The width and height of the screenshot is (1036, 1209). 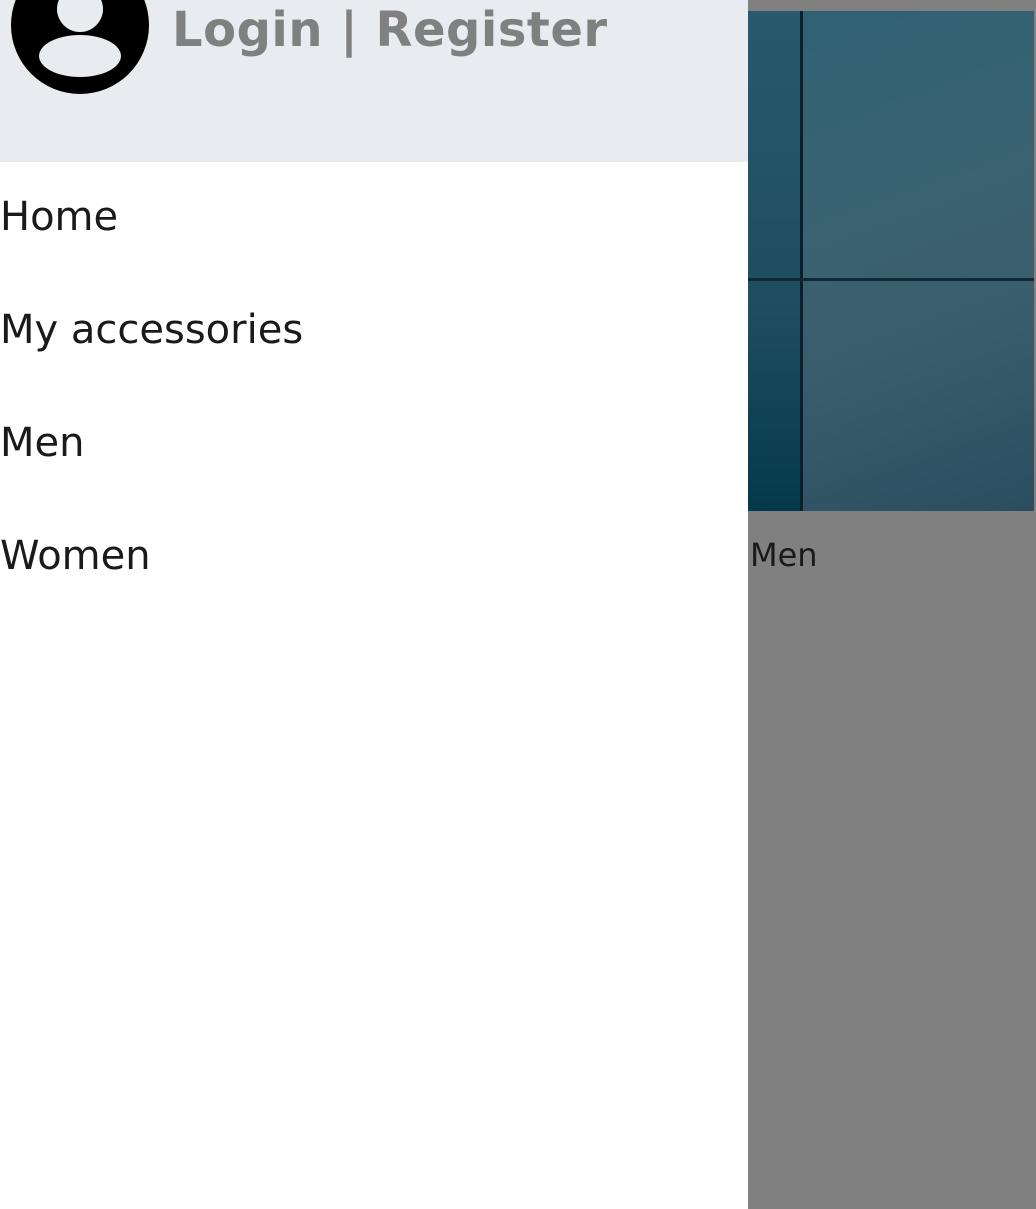 What do you see at coordinates (374, 557) in the screenshot?
I see `menu-item-women: Women` at bounding box center [374, 557].